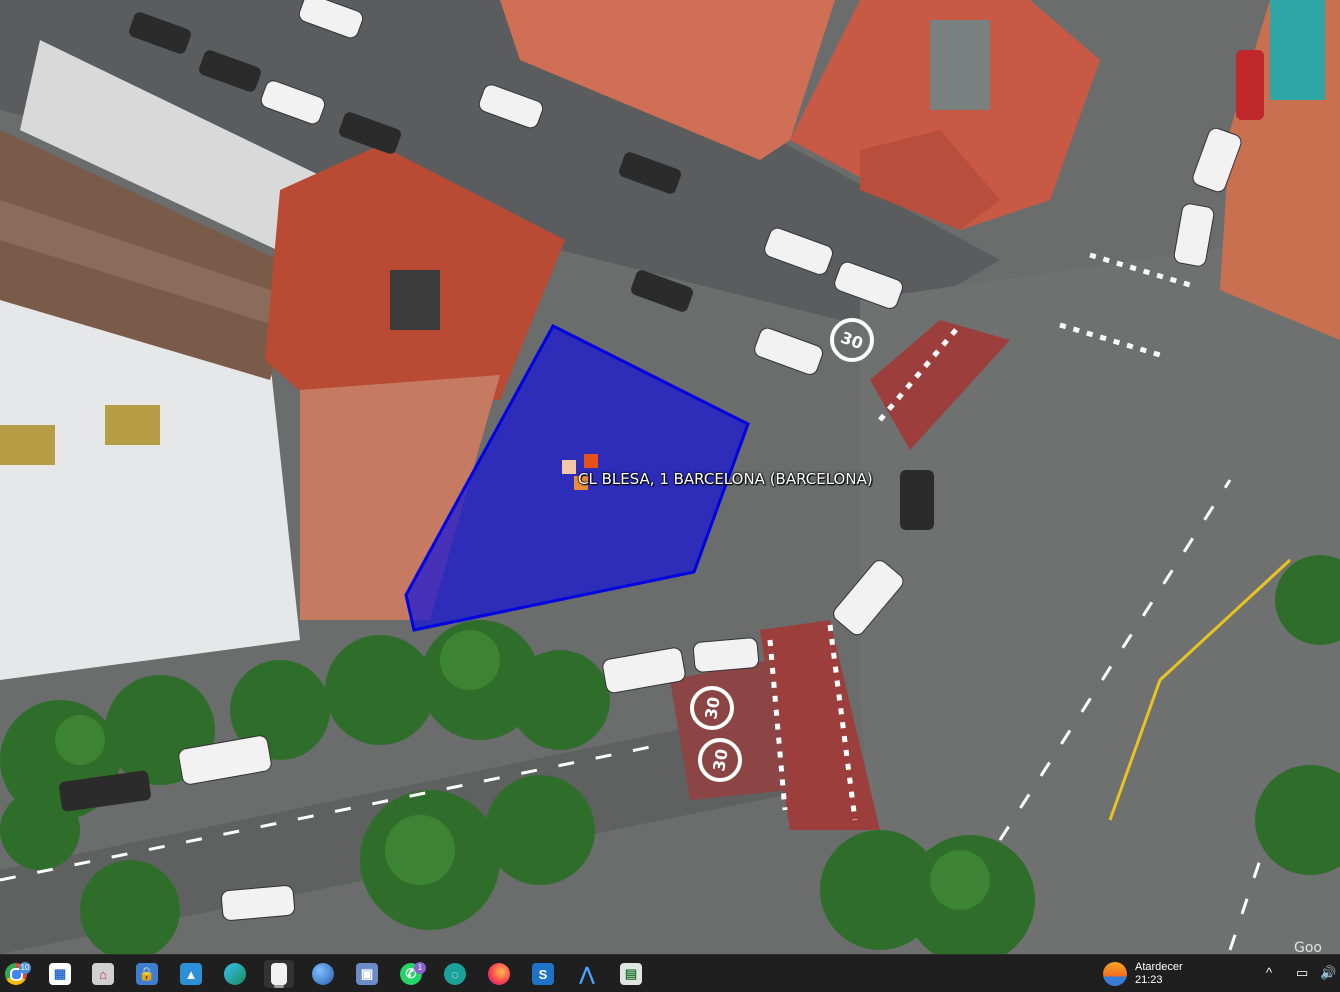 The image size is (1340, 992). I want to click on chart-app-button: ▦, so click(60, 974).